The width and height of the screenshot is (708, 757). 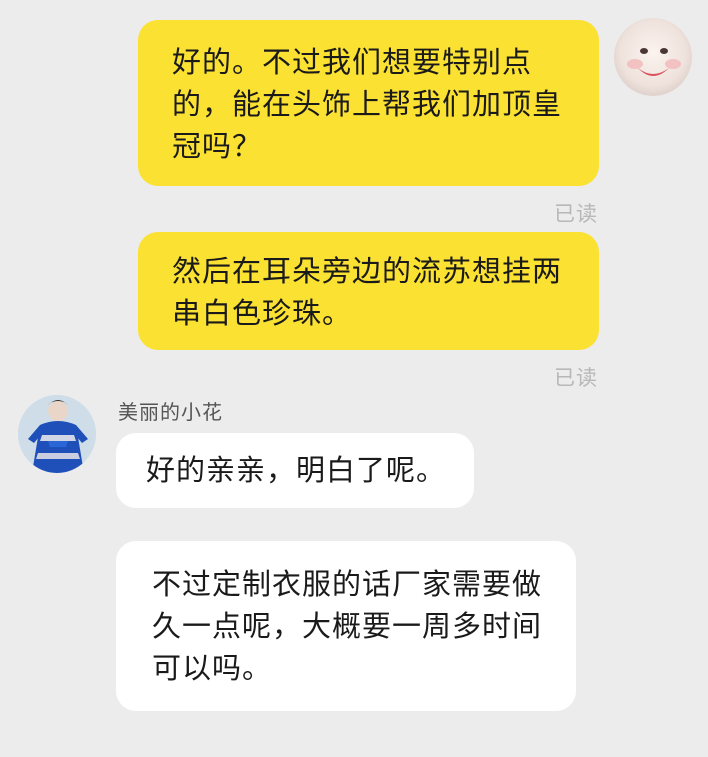 I want to click on smiling-face-icon, so click(x=653, y=57).